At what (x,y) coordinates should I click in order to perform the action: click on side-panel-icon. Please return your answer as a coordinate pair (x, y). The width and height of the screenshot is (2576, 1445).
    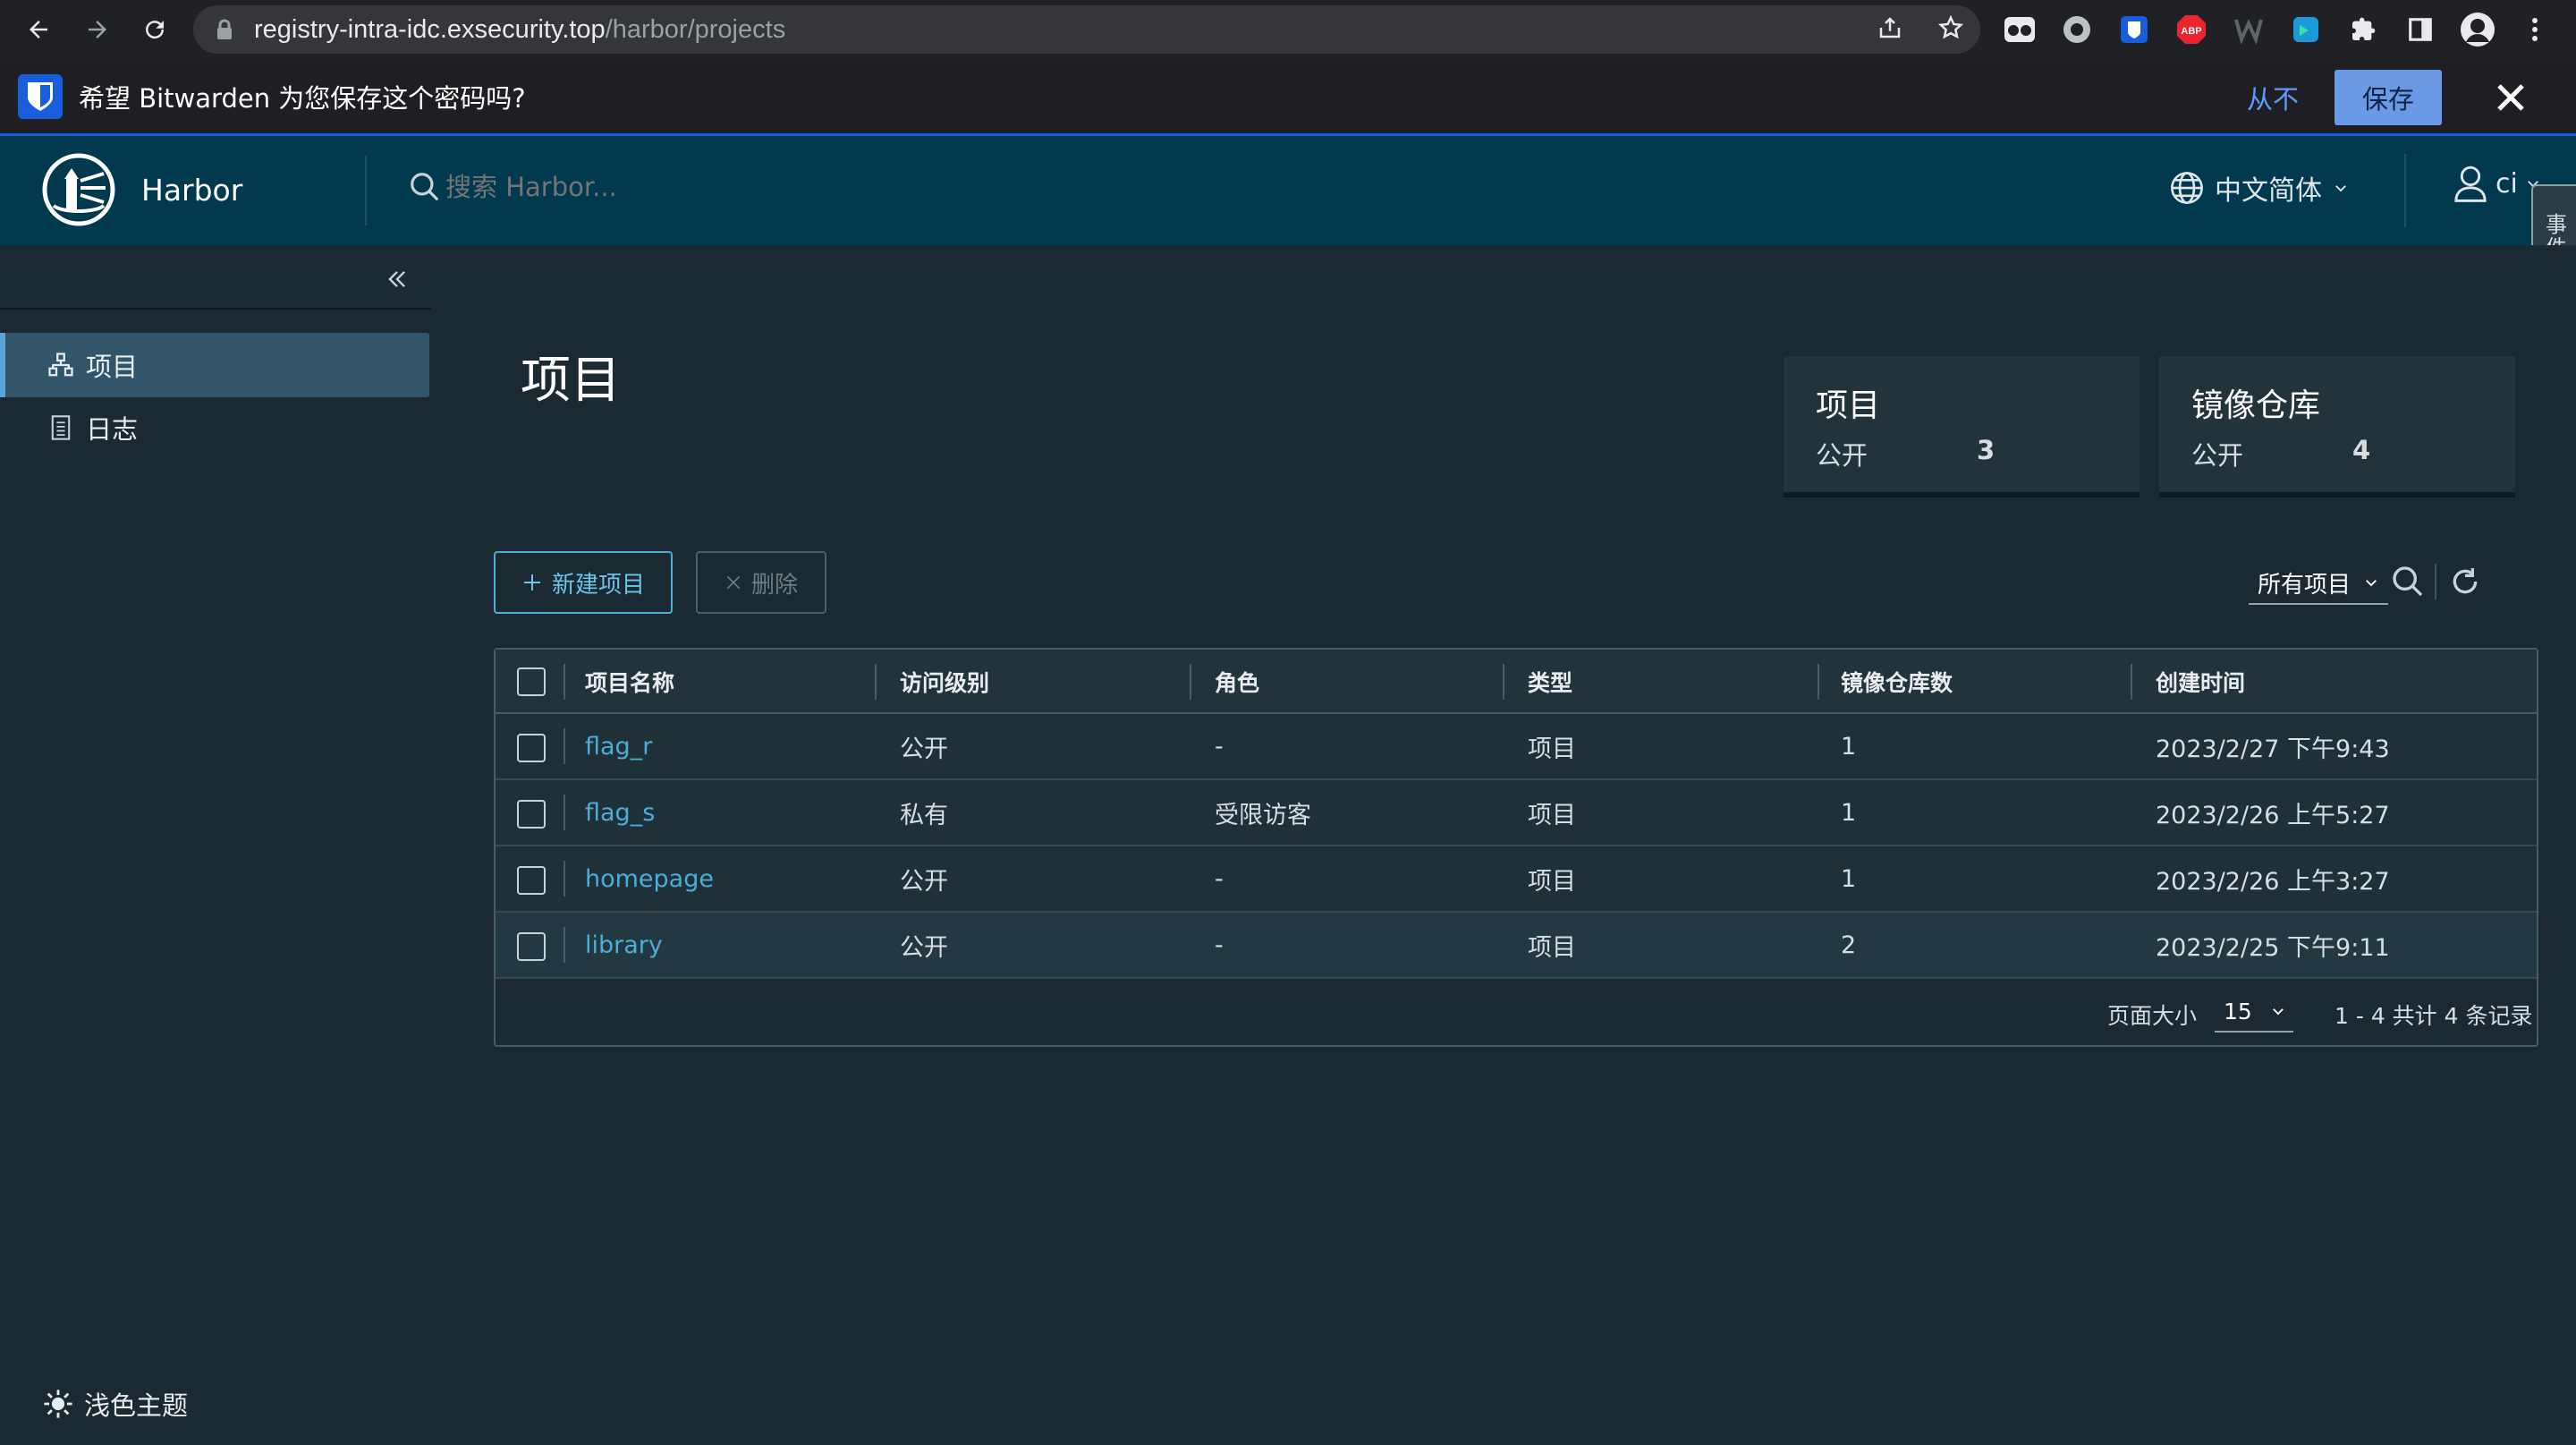
    Looking at the image, I should click on (2420, 29).